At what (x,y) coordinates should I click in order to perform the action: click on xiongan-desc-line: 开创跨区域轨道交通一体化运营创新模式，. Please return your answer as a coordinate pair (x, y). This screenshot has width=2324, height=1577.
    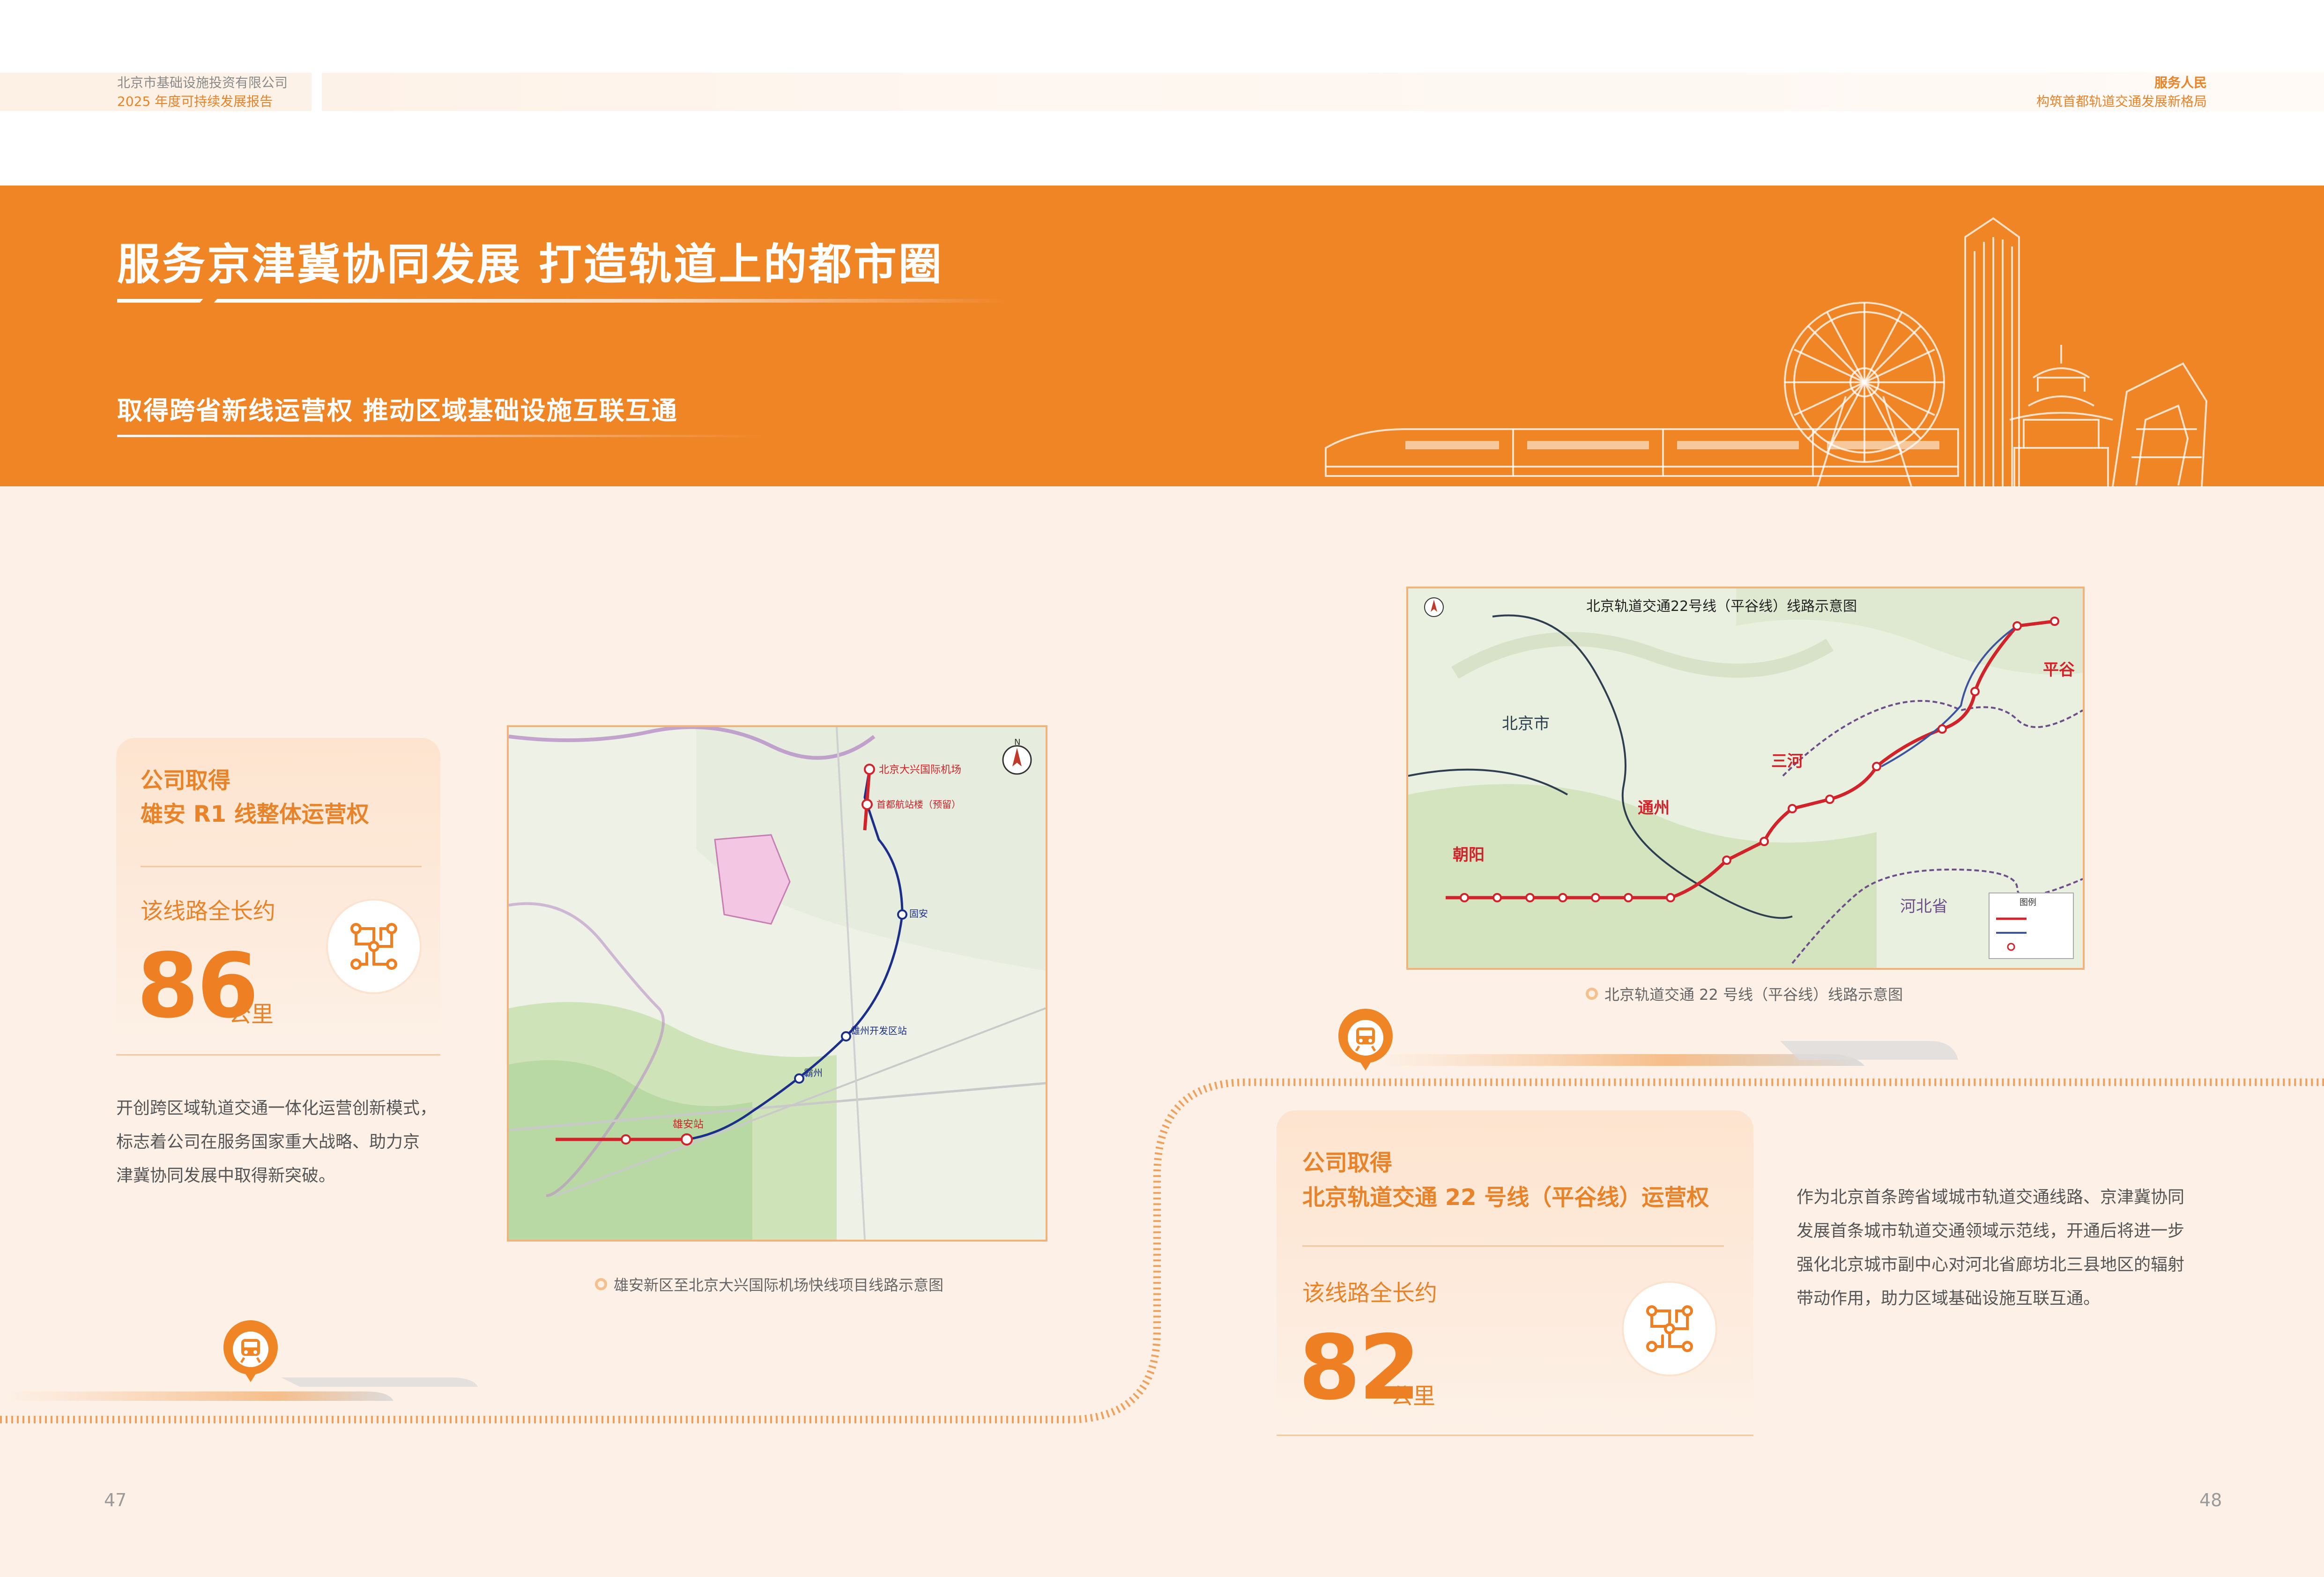
    Looking at the image, I should click on (276, 1108).